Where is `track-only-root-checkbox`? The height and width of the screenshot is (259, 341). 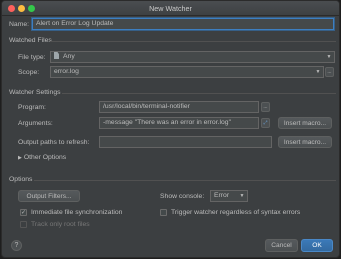 track-only-root-checkbox is located at coordinates (23, 224).